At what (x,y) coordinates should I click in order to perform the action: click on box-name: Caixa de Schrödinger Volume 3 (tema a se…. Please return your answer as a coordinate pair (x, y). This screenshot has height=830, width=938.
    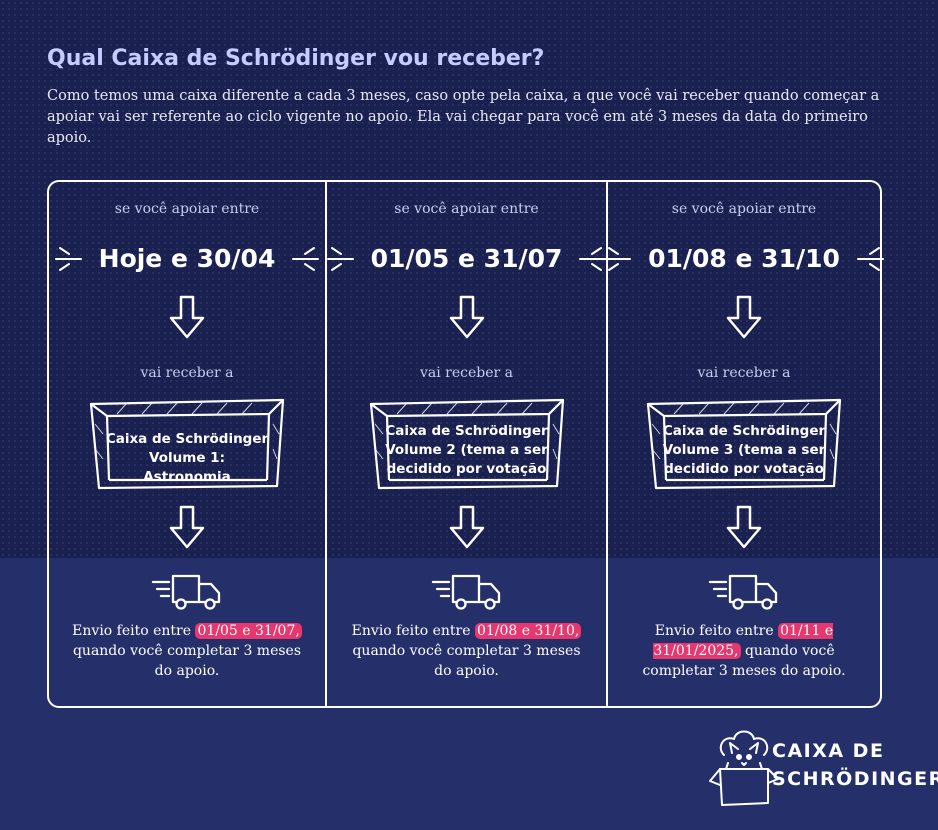
    Looking at the image, I should click on (744, 450).